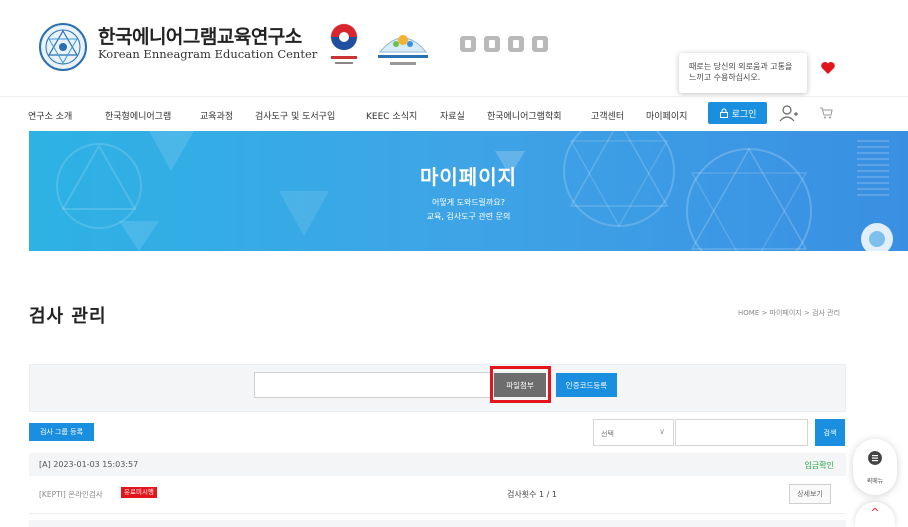 The height and width of the screenshot is (527, 908). What do you see at coordinates (372, 385) in the screenshot?
I see `file-path-input` at bounding box center [372, 385].